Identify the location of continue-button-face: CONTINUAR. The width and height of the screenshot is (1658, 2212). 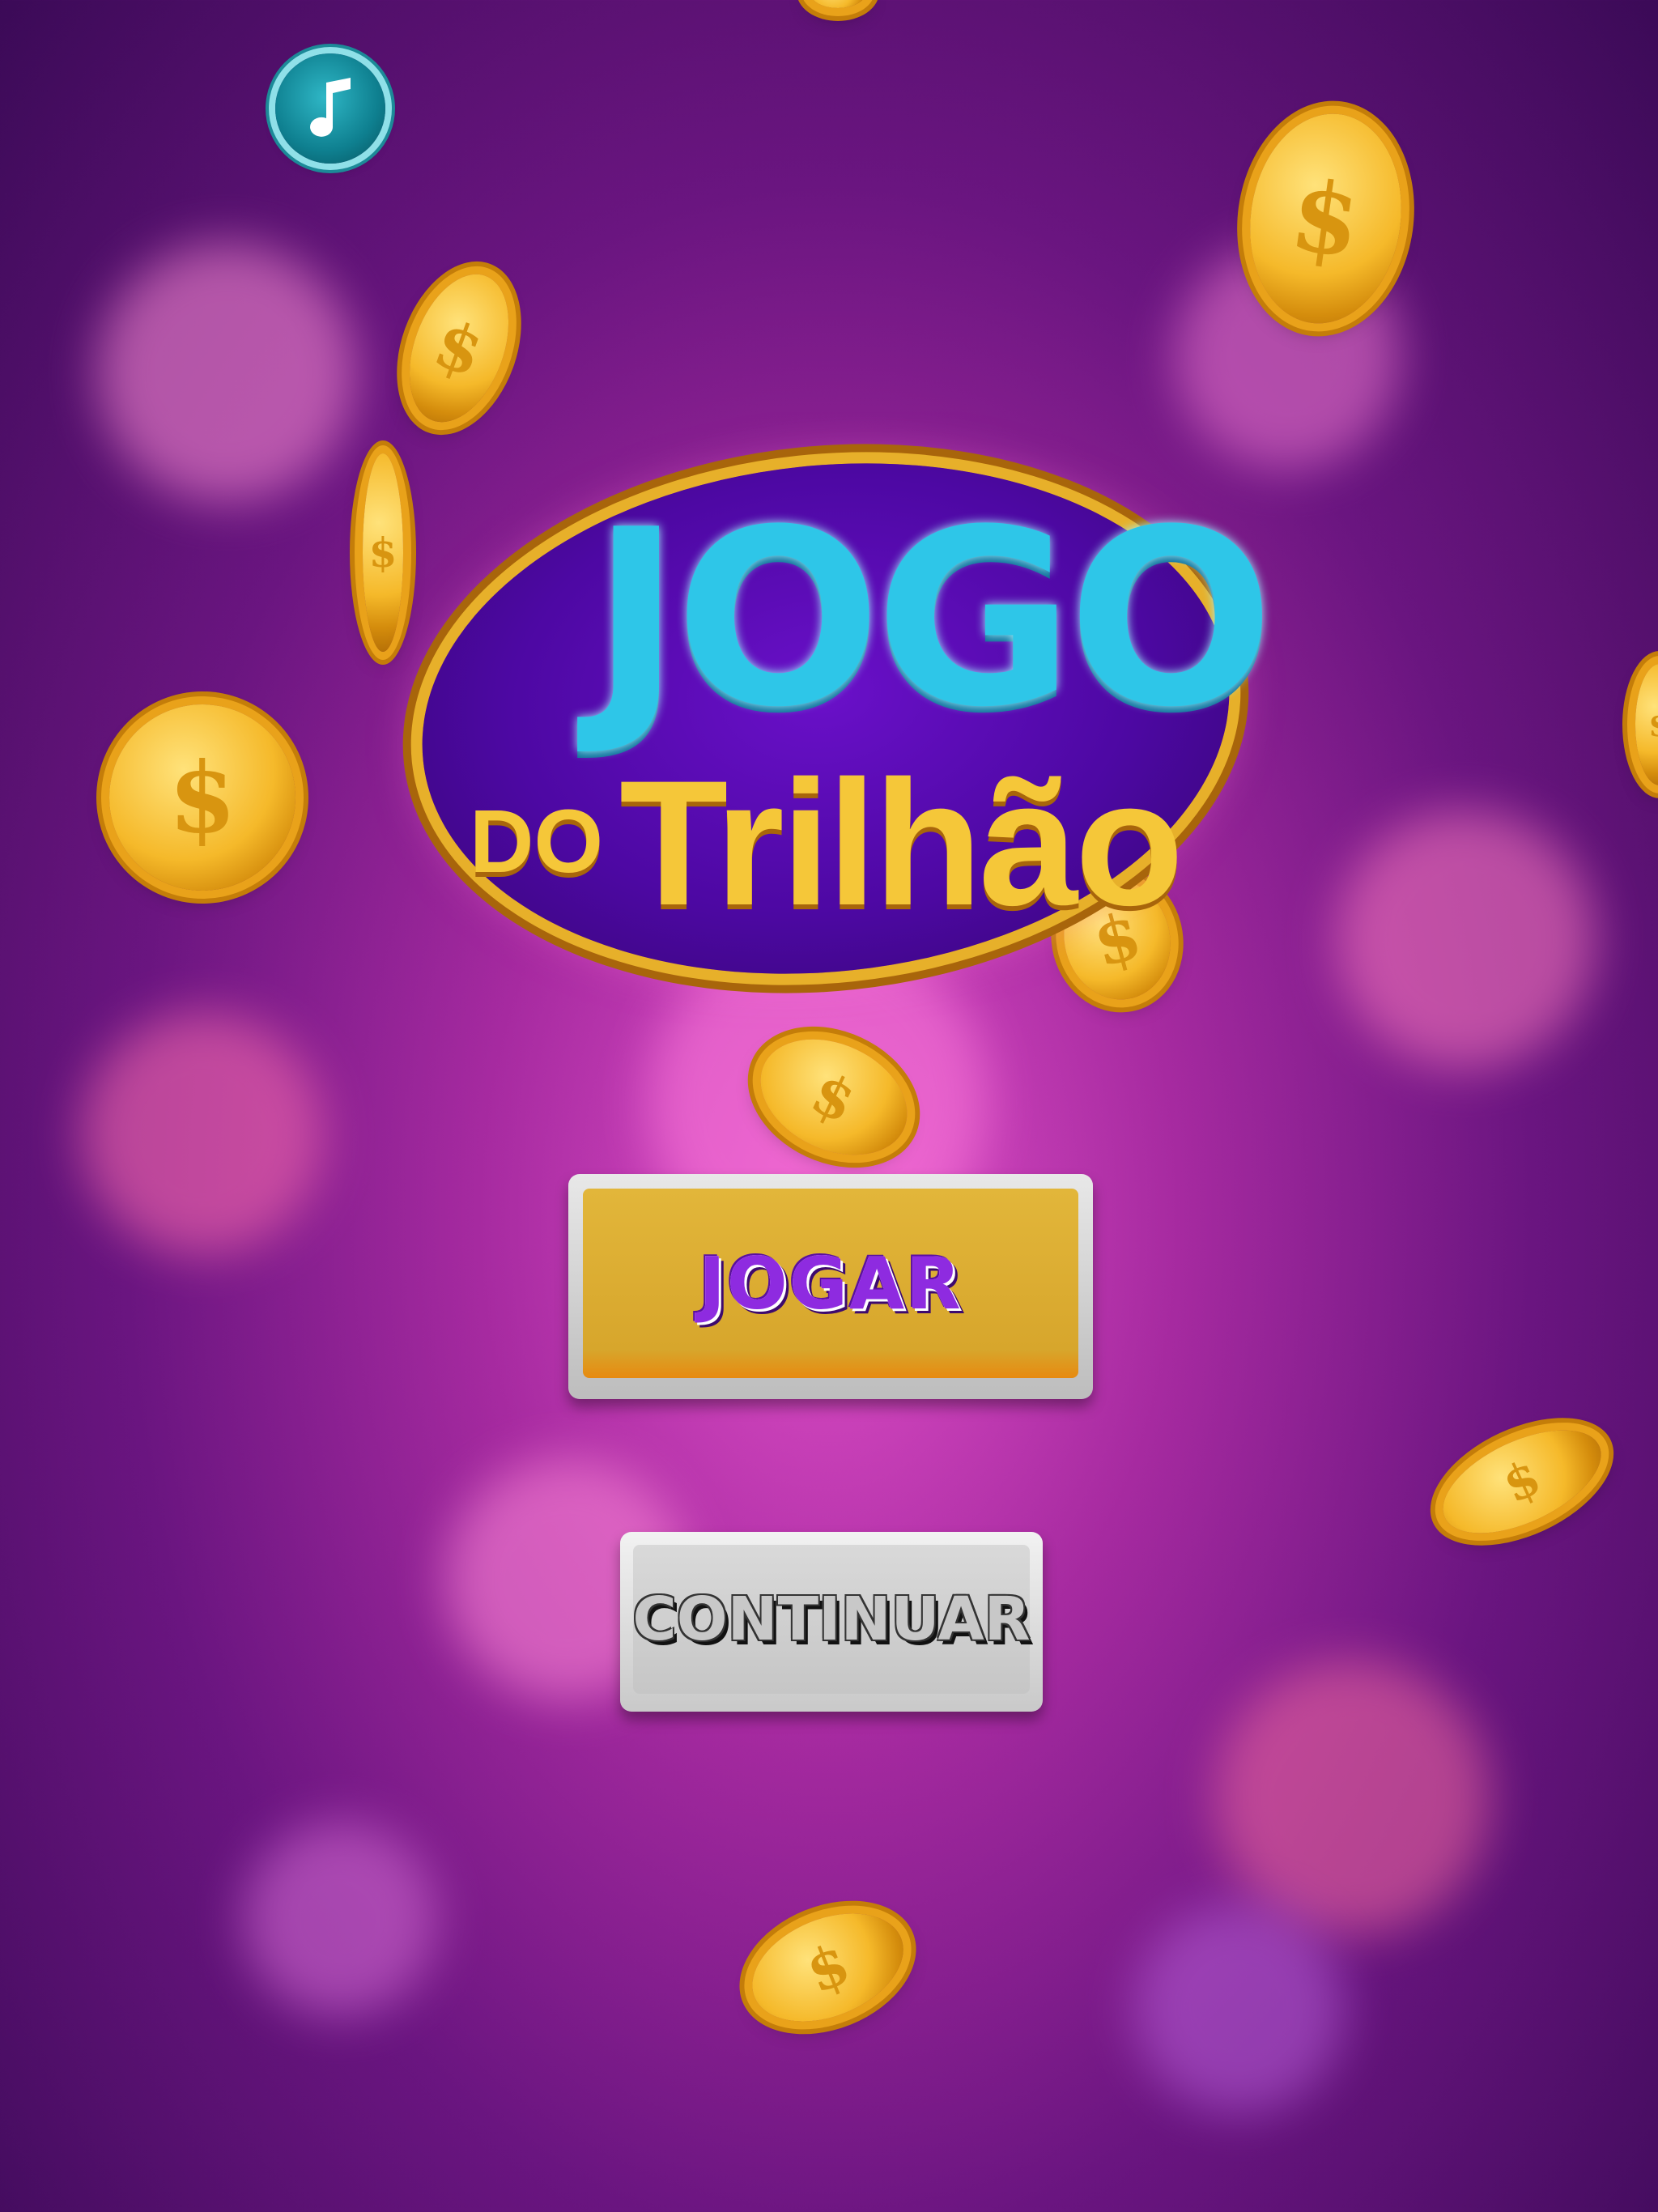
(831, 1620).